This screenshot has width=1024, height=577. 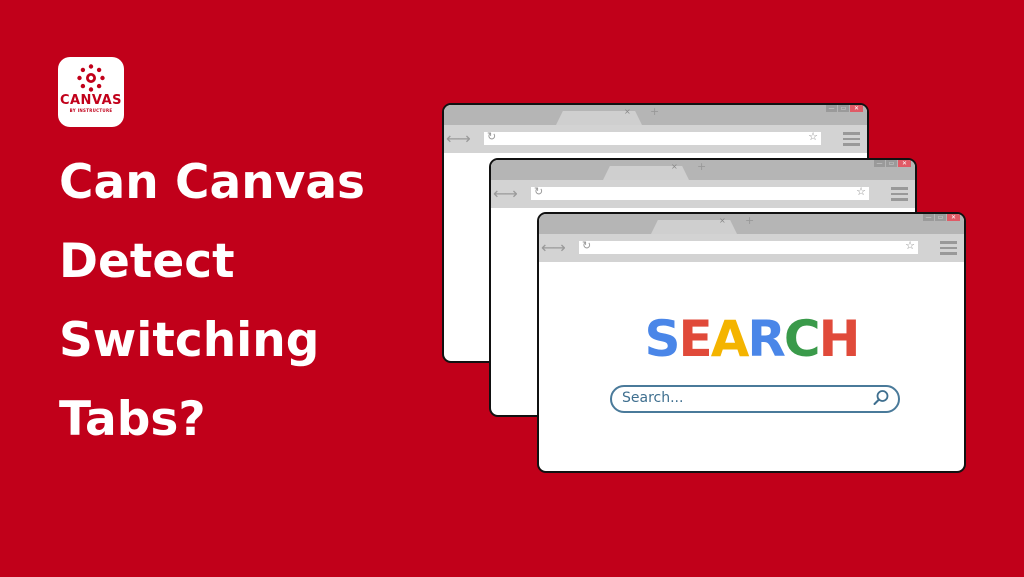 What do you see at coordinates (91, 78) in the screenshot?
I see `canvas-emblem-icon` at bounding box center [91, 78].